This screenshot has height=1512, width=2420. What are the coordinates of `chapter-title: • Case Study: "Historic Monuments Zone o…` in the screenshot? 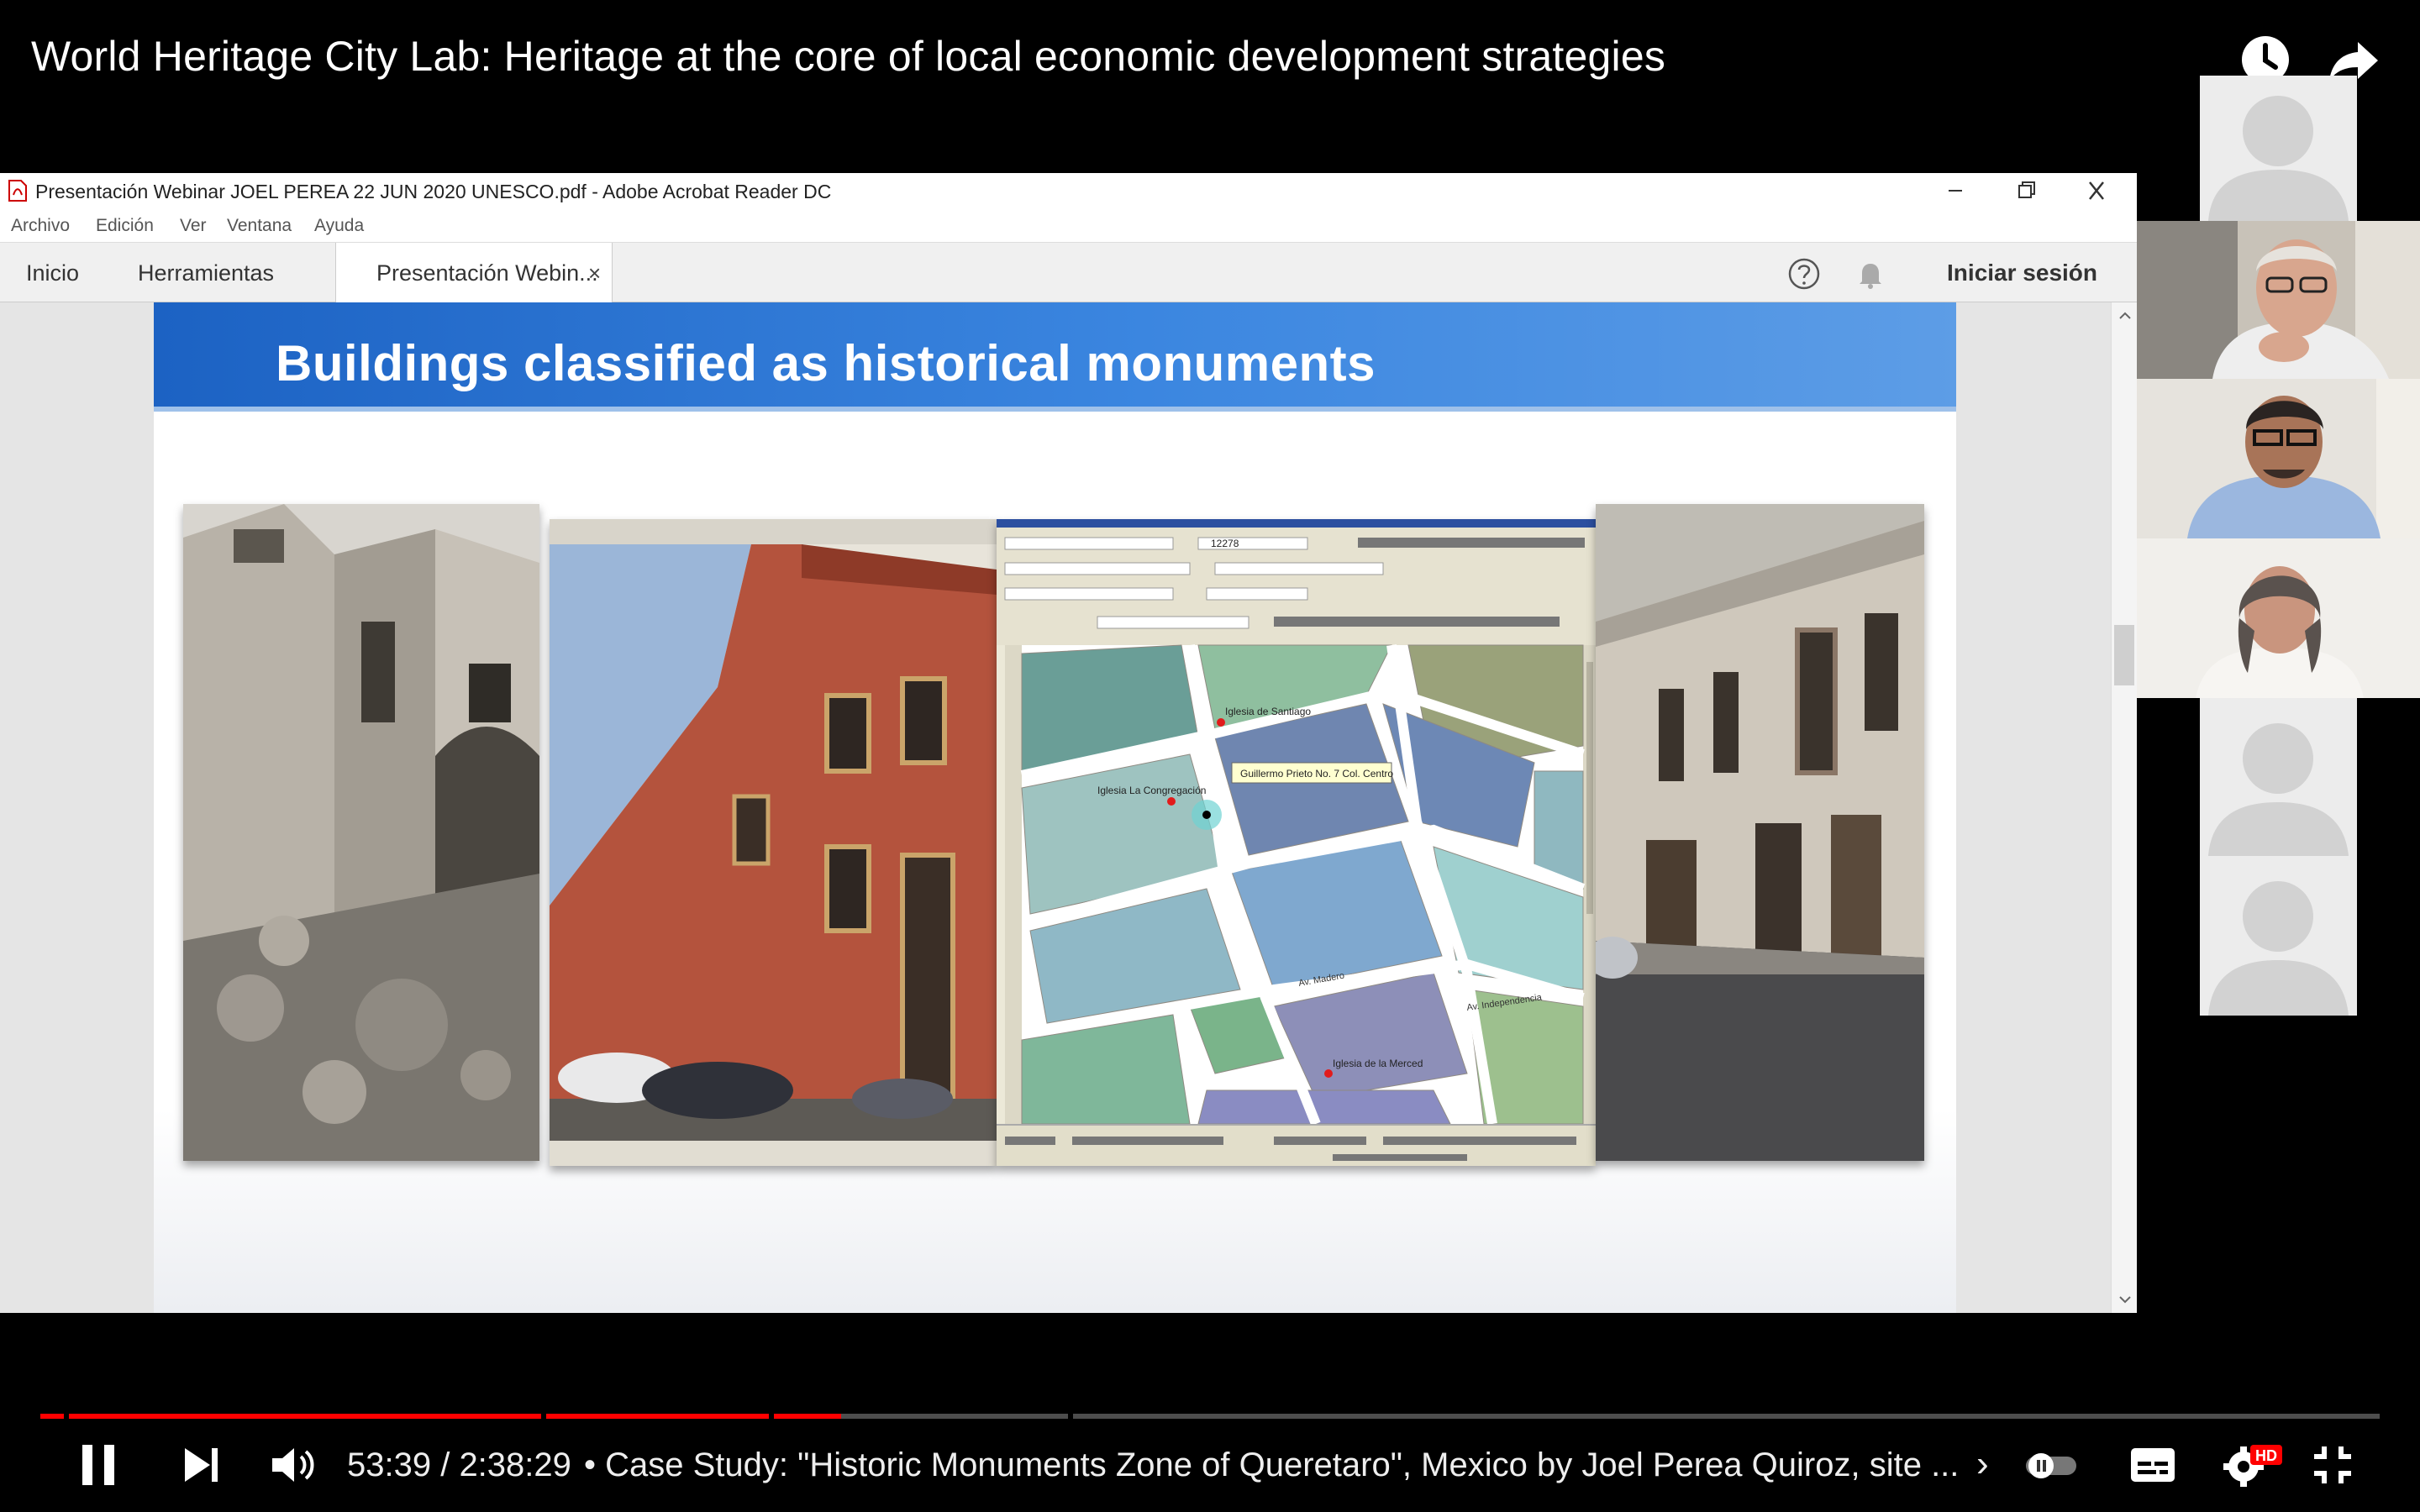 It's located at (1271, 1465).